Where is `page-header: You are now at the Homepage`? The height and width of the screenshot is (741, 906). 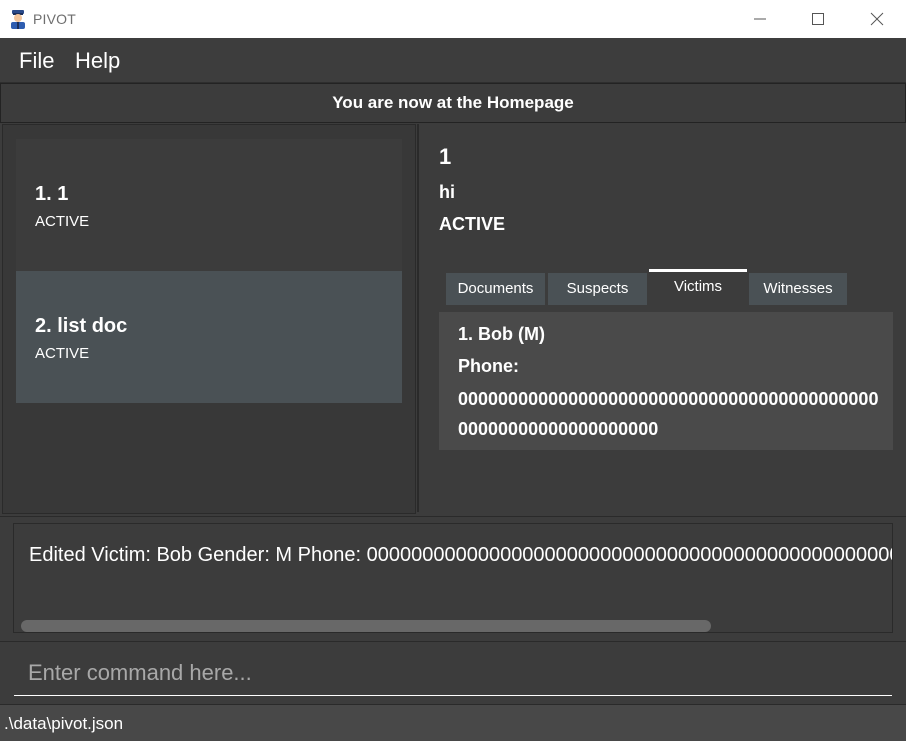
page-header: You are now at the Homepage is located at coordinates (453, 103).